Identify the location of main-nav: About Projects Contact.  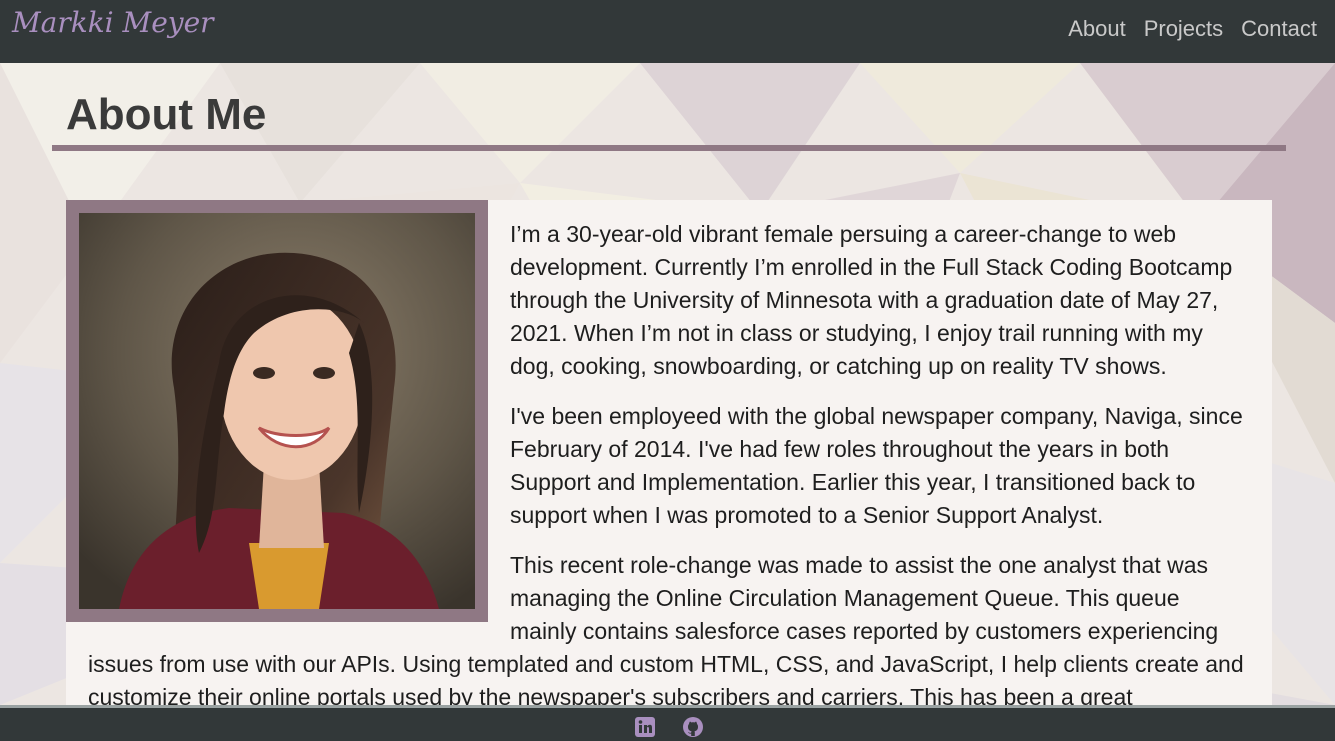
(1192, 29).